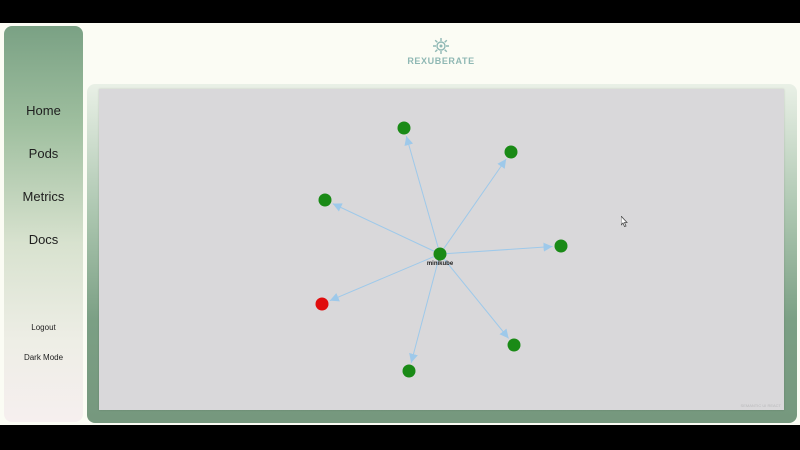 This screenshot has height=450, width=800. I want to click on cluster-node-center, so click(440, 254).